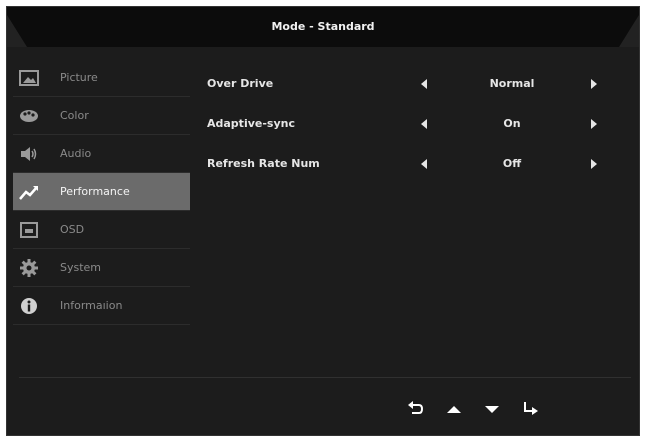  What do you see at coordinates (91, 305) in the screenshot?
I see `sidebar-item-label: Informaıion` at bounding box center [91, 305].